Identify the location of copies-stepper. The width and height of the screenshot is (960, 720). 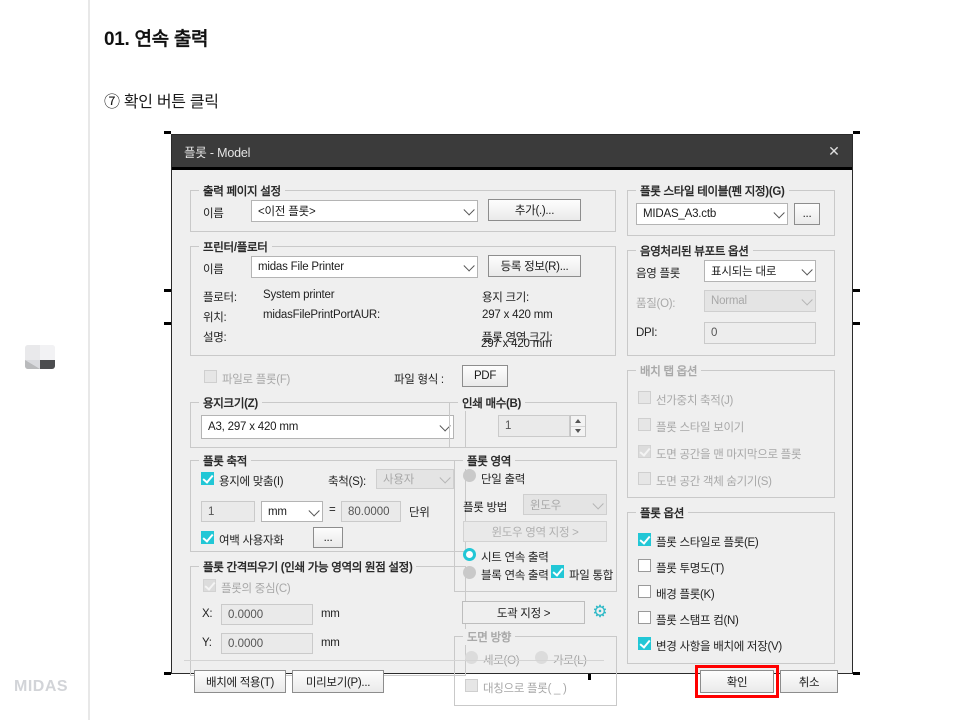
(578, 426).